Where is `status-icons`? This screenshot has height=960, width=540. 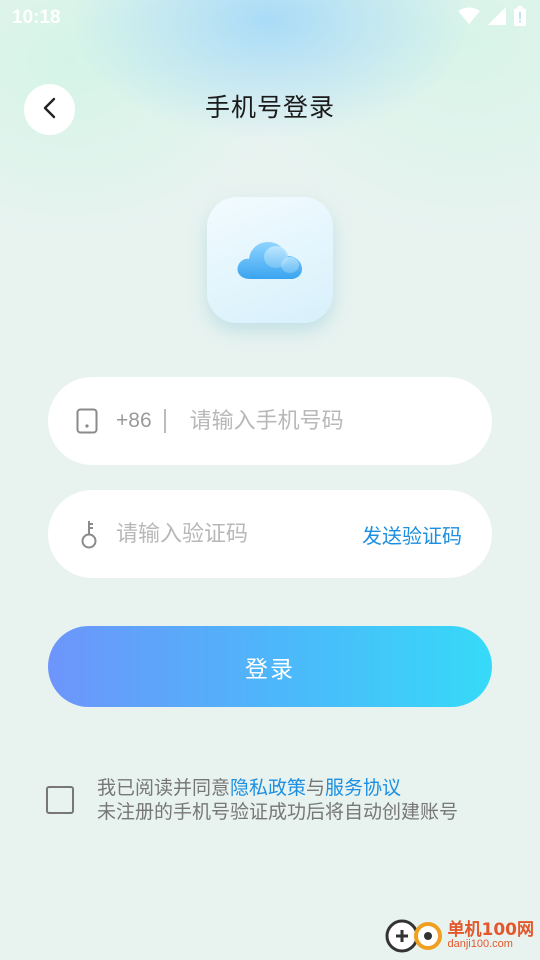
status-icons is located at coordinates (492, 18).